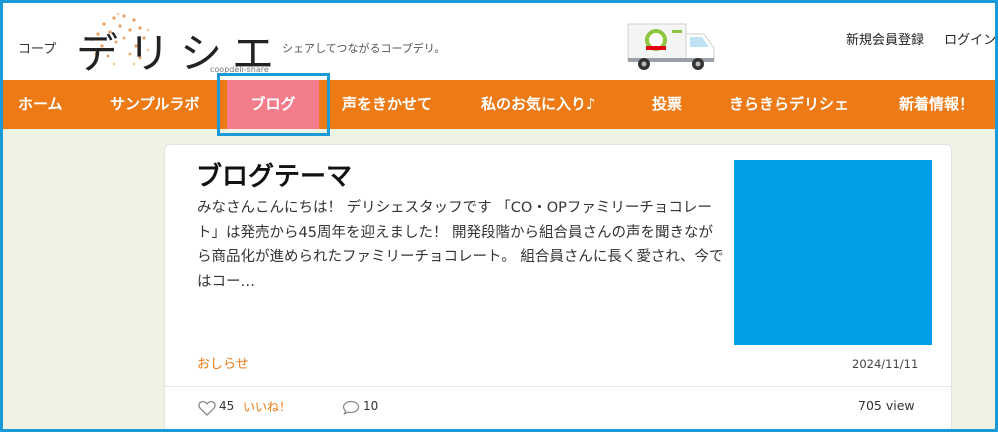 The height and width of the screenshot is (432, 998). I want to click on nav-item-favorites: 私のお気に入り♪, so click(538, 104).